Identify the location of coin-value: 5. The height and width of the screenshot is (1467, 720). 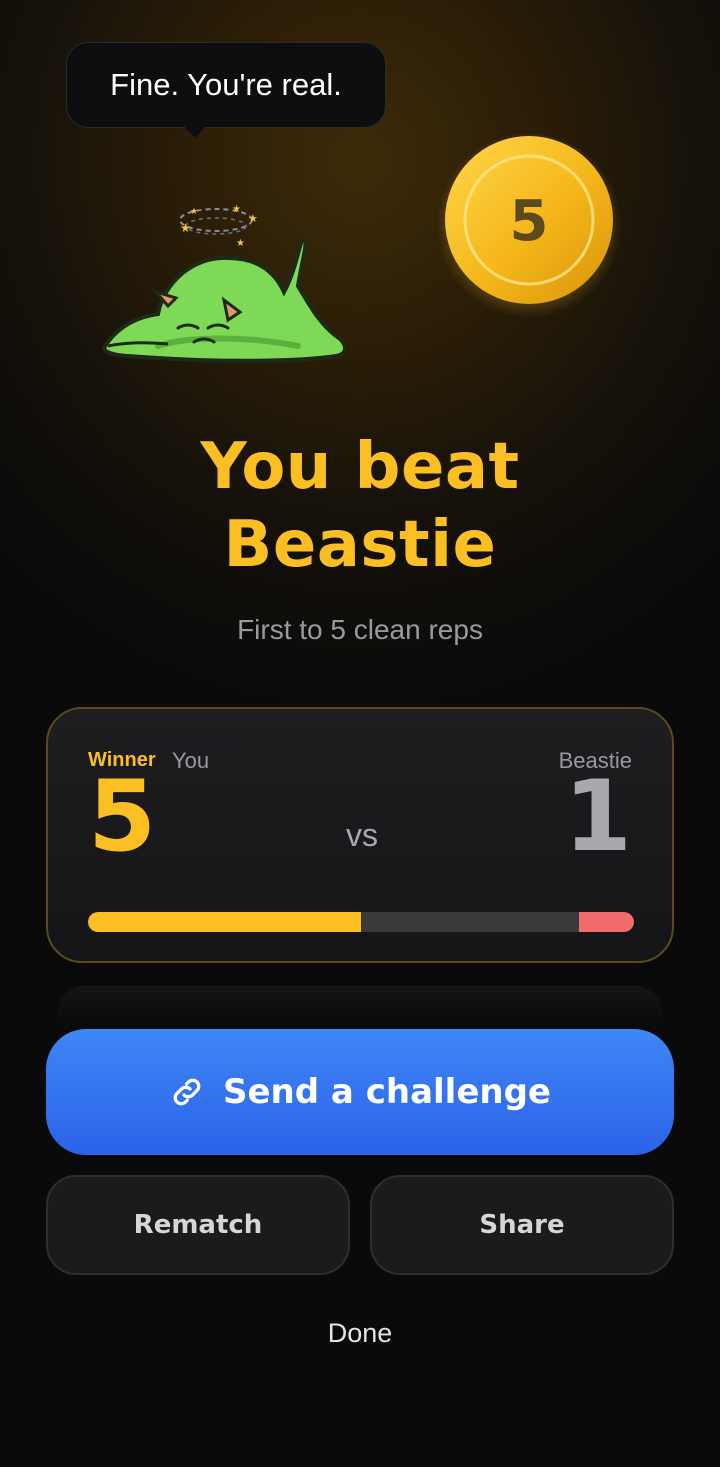
(529, 221).